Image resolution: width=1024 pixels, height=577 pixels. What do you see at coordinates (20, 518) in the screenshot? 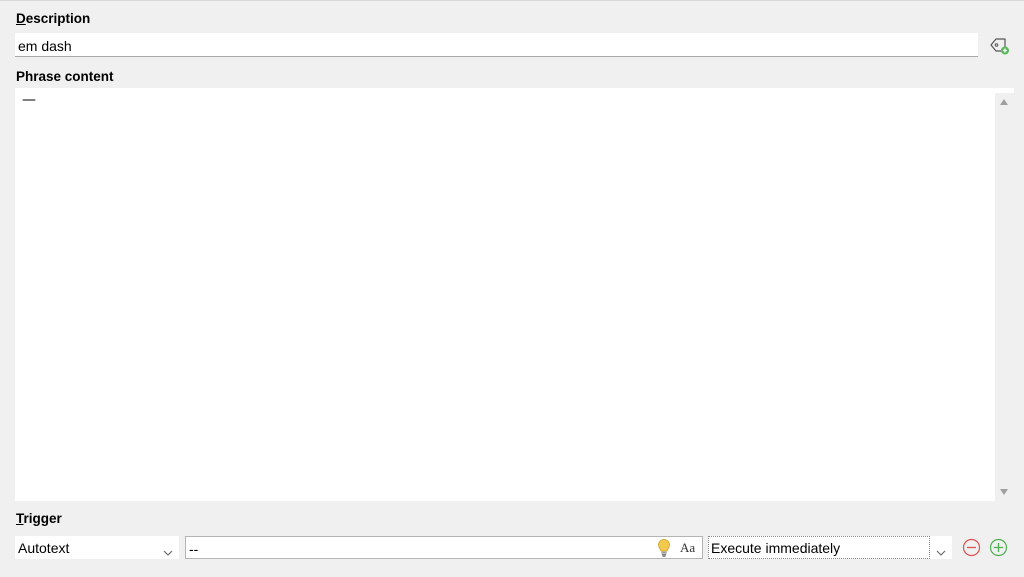
I see `trigger-label-mnemonic: T` at bounding box center [20, 518].